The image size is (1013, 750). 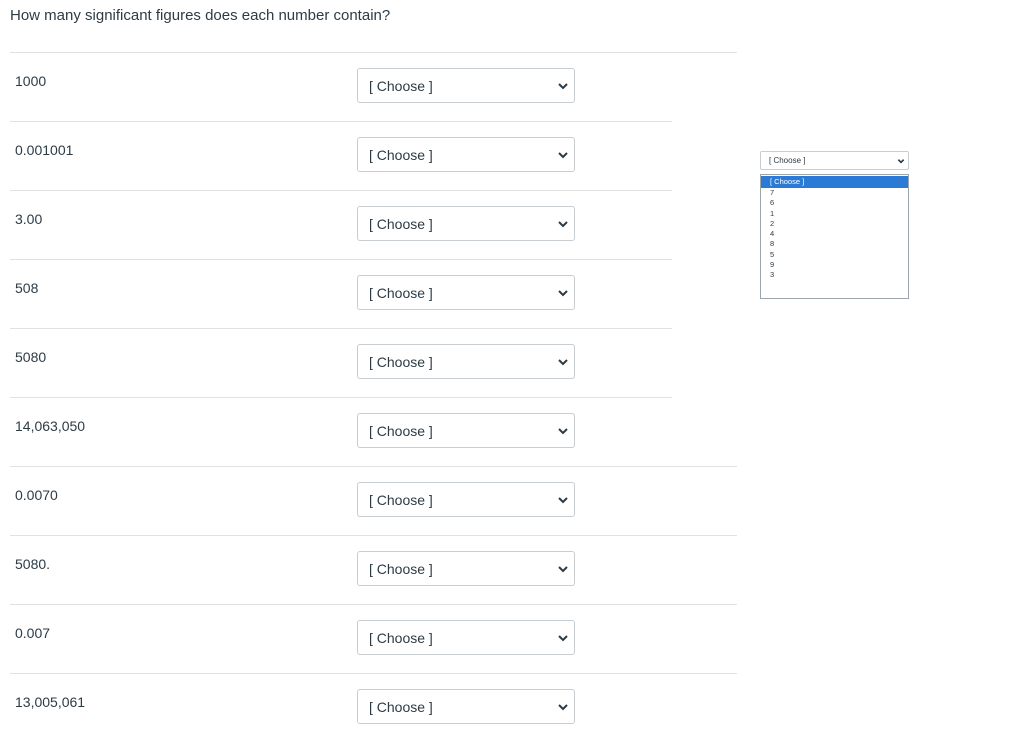 What do you see at coordinates (834, 255) in the screenshot?
I see `dropdown-option-5: 5` at bounding box center [834, 255].